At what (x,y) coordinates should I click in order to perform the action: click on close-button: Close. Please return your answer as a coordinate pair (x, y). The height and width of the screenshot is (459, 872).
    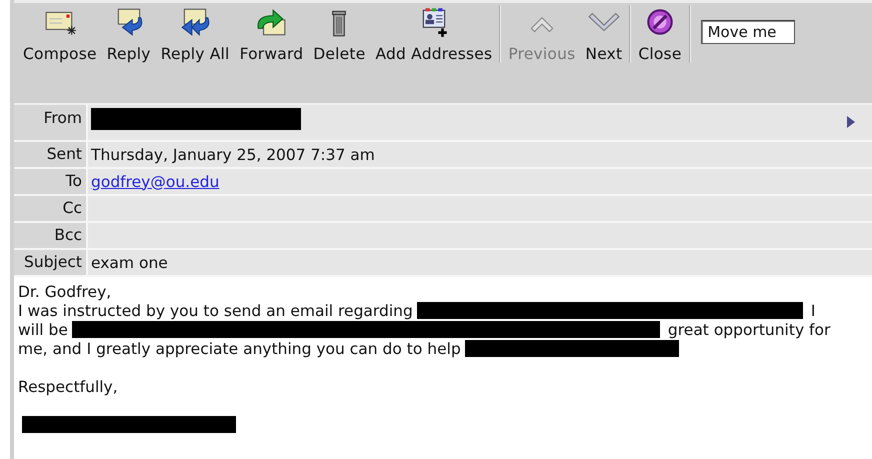
    Looking at the image, I should click on (660, 34).